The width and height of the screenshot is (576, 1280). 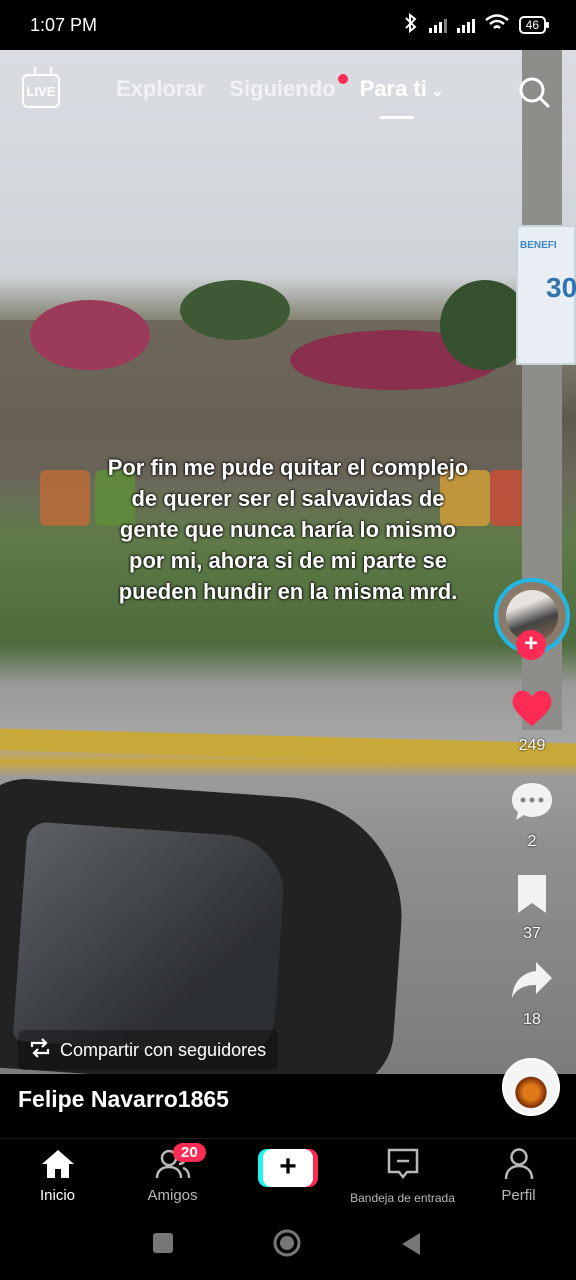 I want to click on profile-icon, so click(x=518, y=1164).